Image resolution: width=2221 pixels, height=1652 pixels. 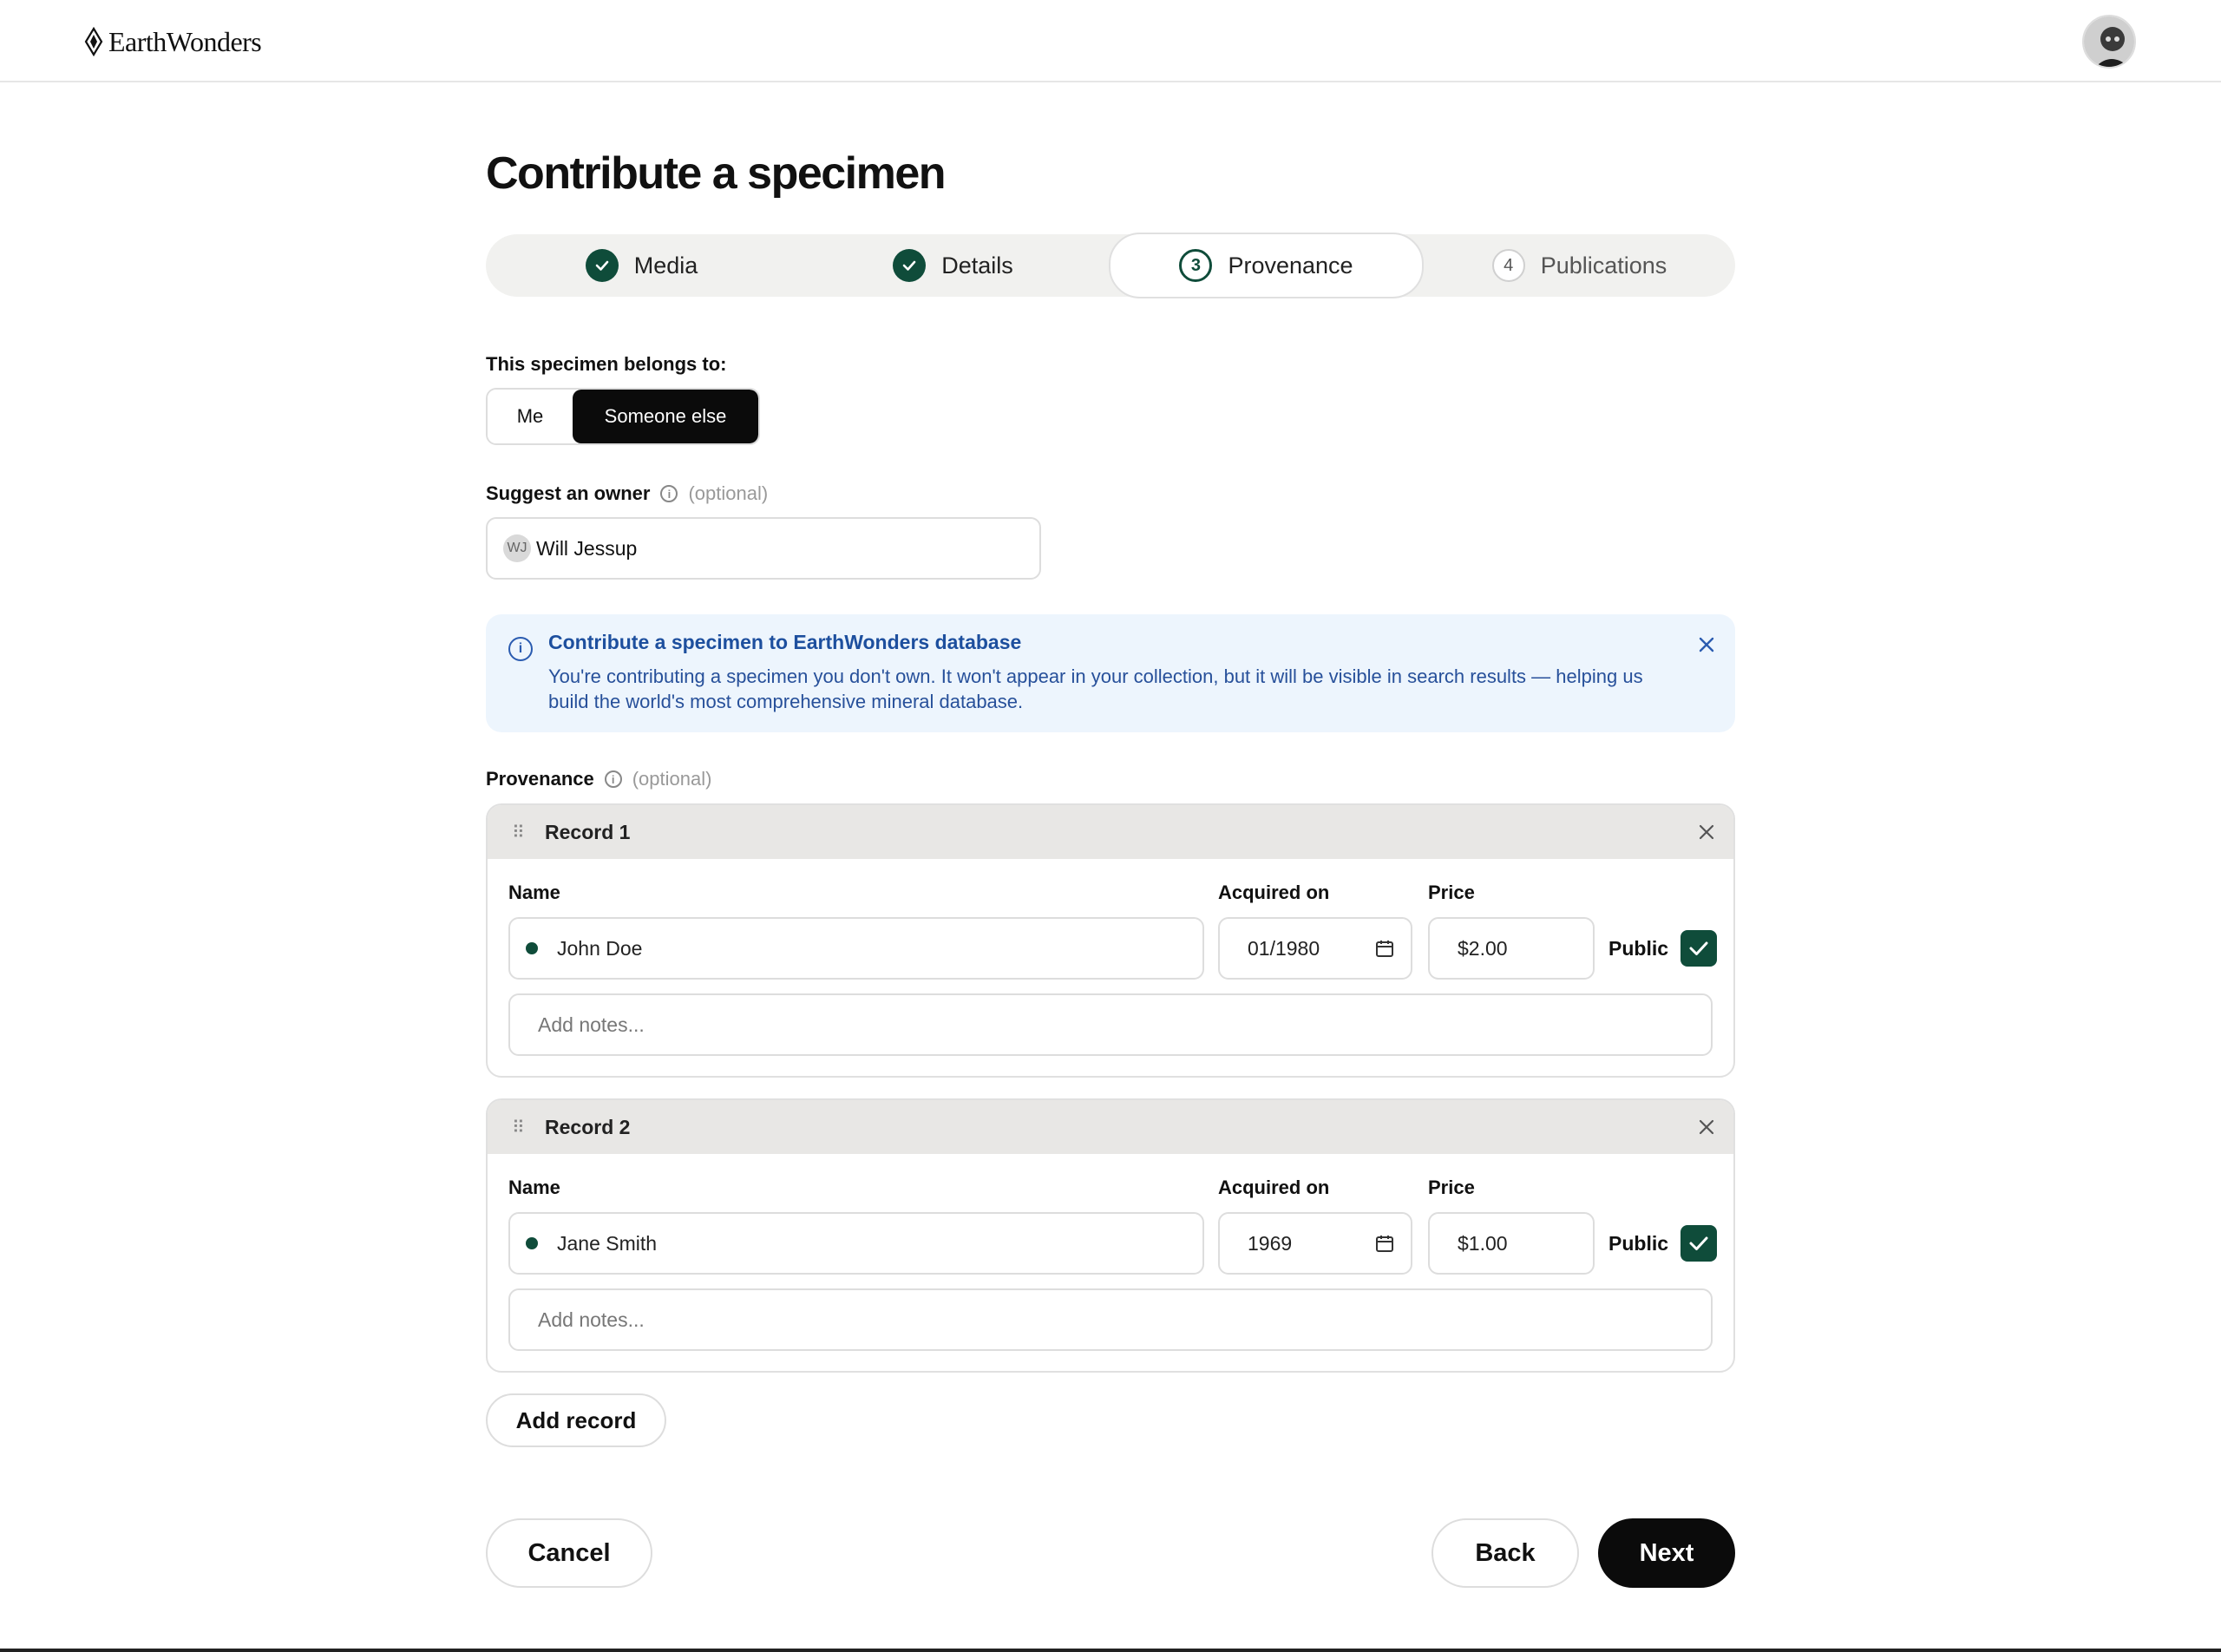 I want to click on acquired-date-input: 01/1980, so click(x=1315, y=949).